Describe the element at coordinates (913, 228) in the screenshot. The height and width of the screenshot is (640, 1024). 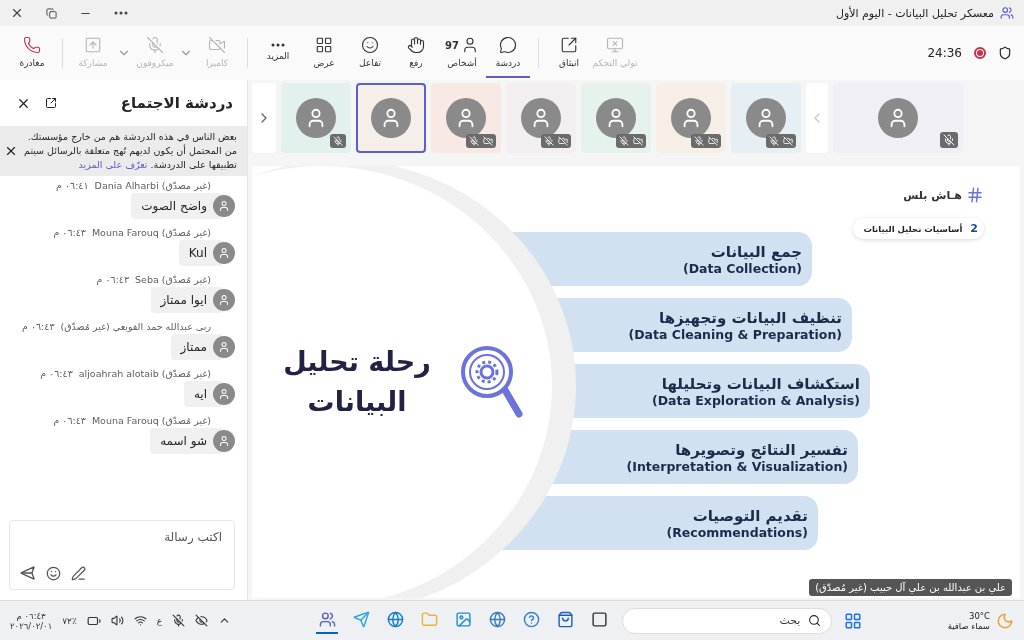
I see `section-label: أساسيات تحليل البيانات` at that location.